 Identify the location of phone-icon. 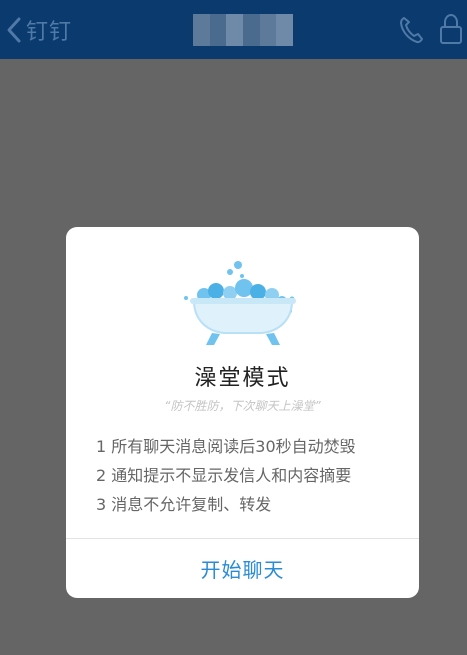
(411, 30).